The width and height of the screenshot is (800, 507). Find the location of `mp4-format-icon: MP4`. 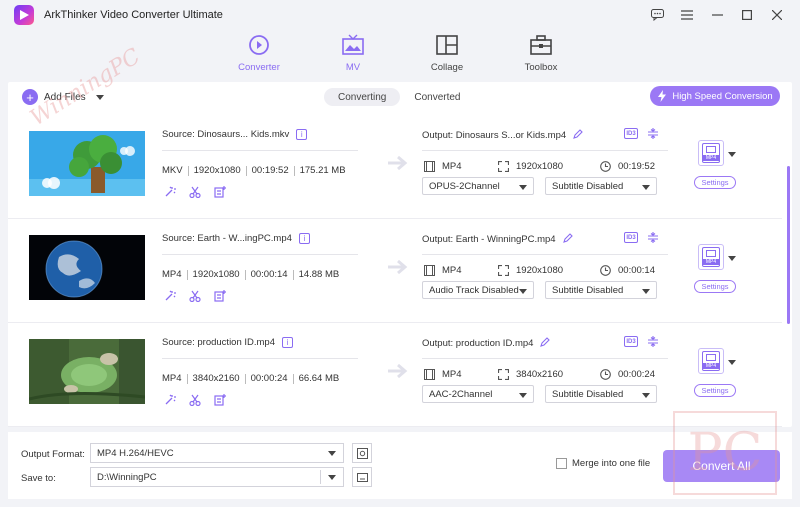

mp4-format-icon: MP4 is located at coordinates (711, 153).